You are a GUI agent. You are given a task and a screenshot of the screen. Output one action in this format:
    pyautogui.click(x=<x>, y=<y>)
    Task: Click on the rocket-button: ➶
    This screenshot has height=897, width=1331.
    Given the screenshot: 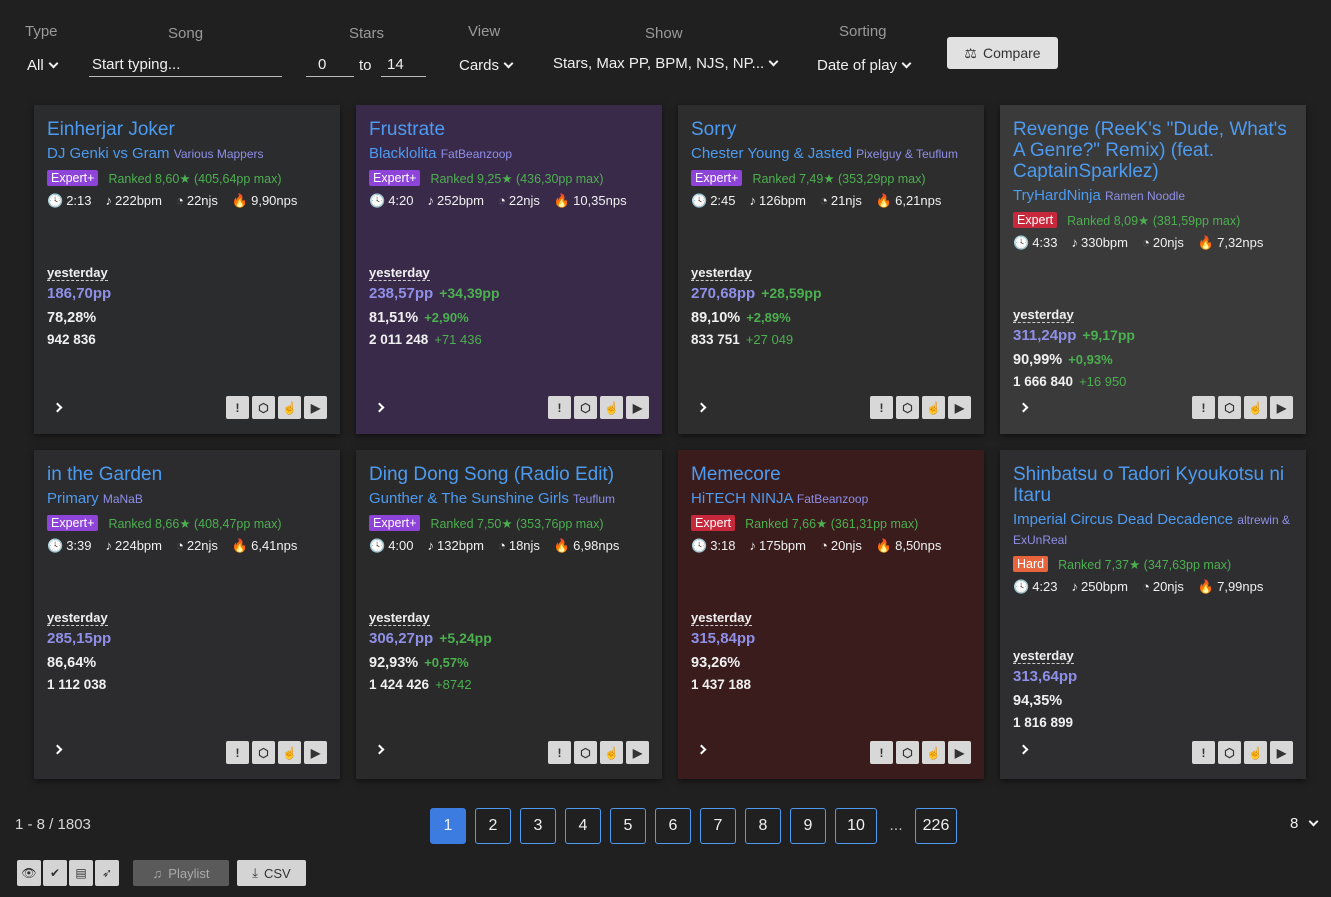 What is the action you would take?
    pyautogui.click(x=107, y=873)
    